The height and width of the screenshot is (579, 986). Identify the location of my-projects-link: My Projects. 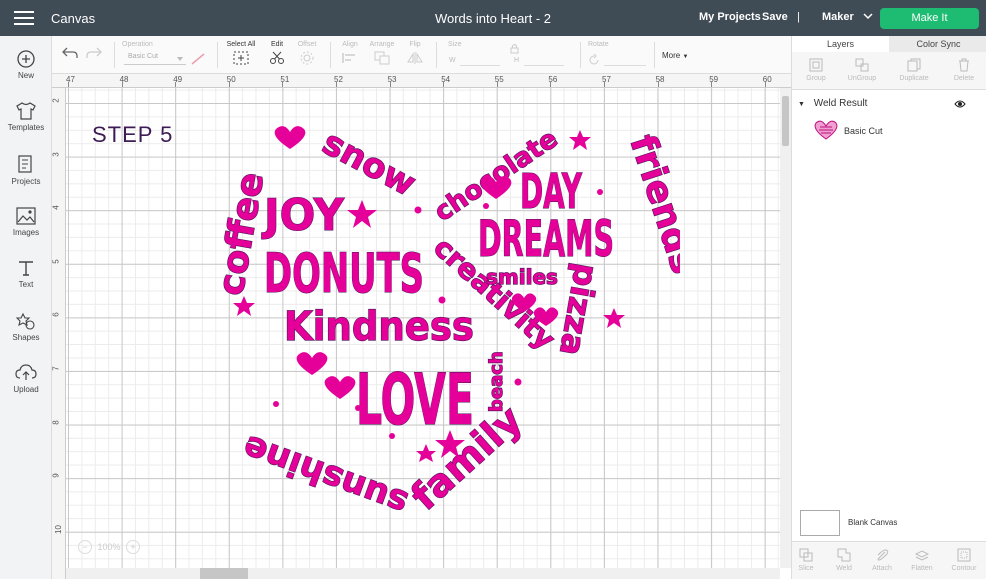
(730, 17).